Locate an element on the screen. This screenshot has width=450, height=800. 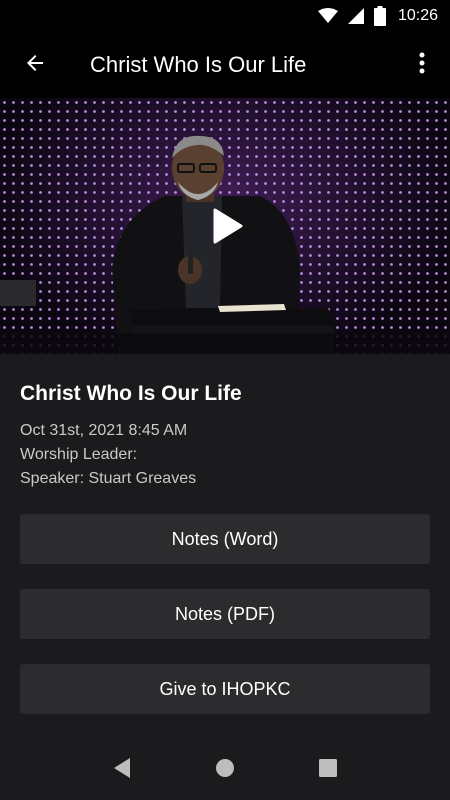
status-bar: 10:26 is located at coordinates (225, 16).